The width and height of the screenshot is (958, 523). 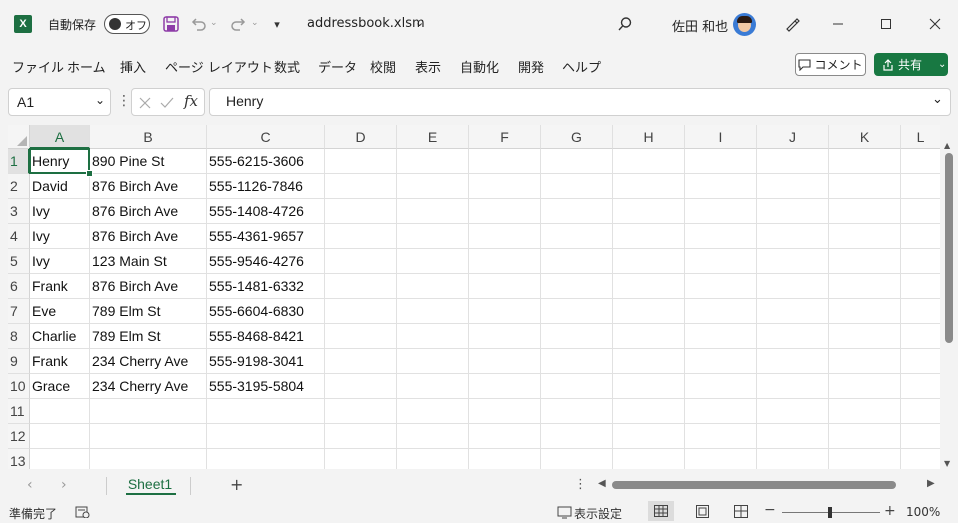 I want to click on tab-view: 表示, so click(x=428, y=66).